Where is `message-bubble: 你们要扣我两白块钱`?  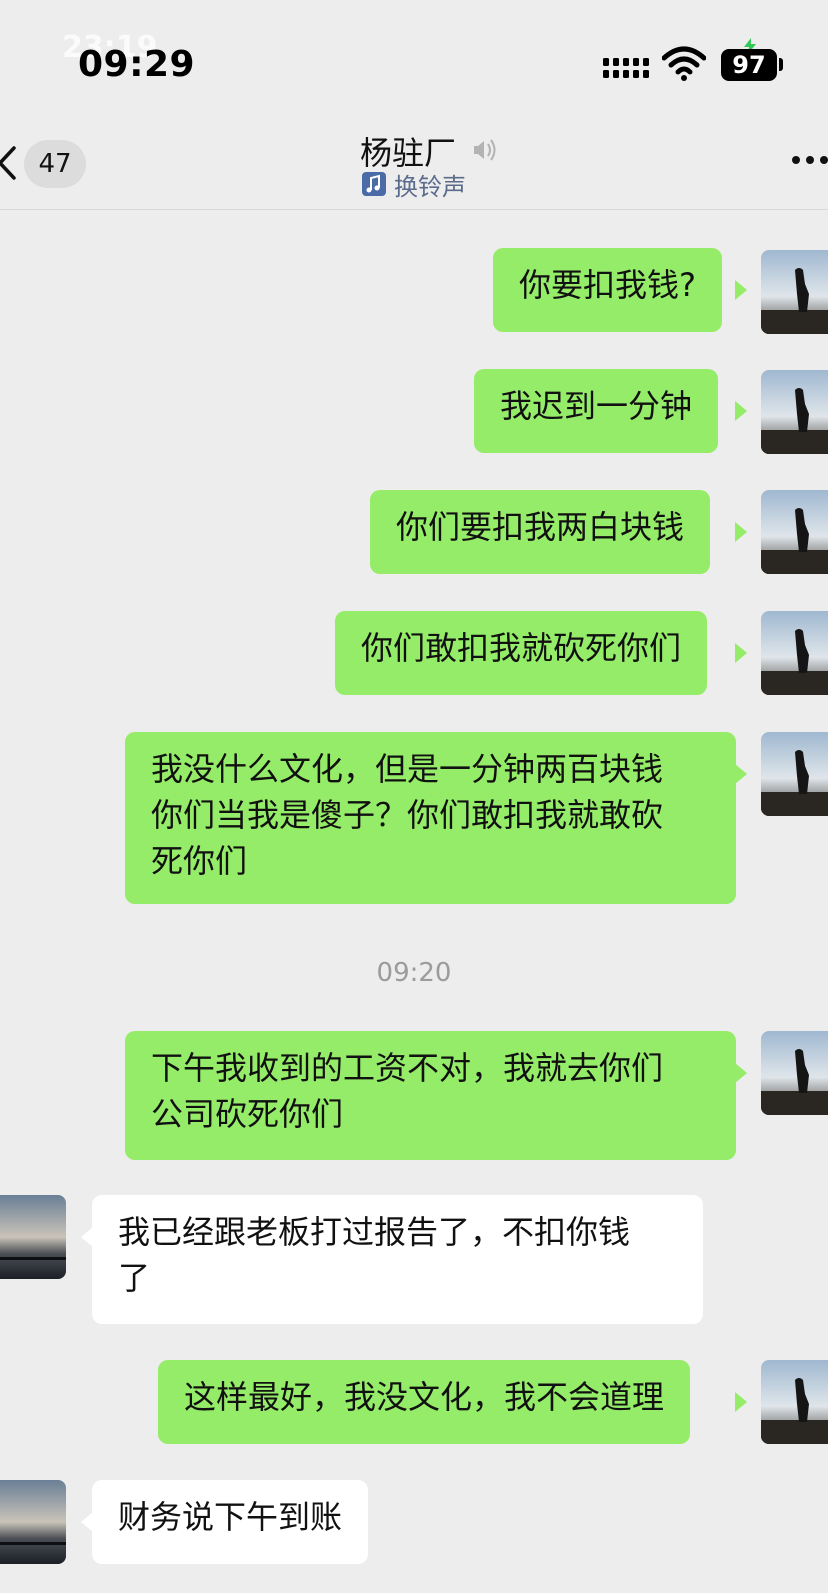
message-bubble: 你们要扣我两白块钱 is located at coordinates (540, 532).